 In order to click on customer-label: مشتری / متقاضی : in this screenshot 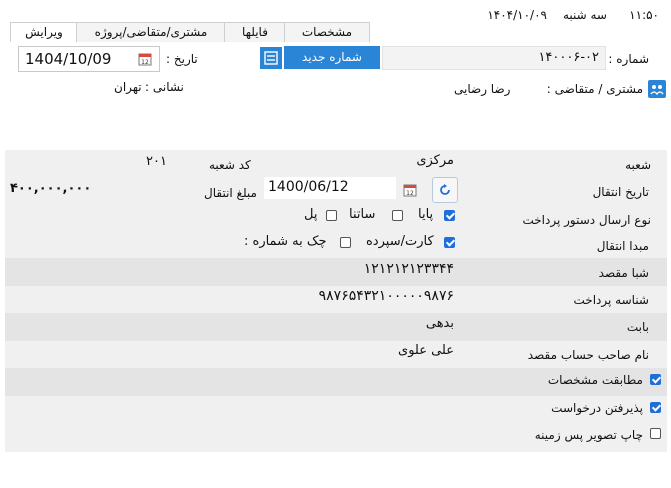, I will do `click(594, 89)`.